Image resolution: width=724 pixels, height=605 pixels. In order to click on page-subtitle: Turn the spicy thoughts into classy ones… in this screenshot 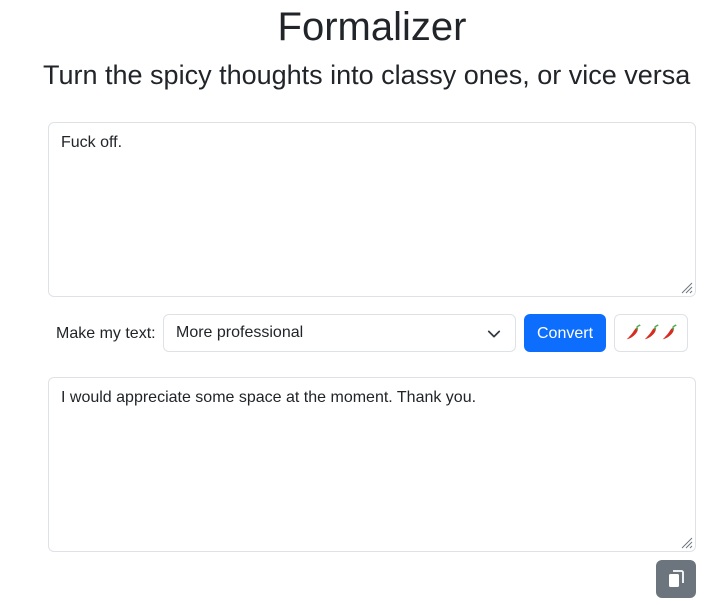, I will do `click(367, 75)`.